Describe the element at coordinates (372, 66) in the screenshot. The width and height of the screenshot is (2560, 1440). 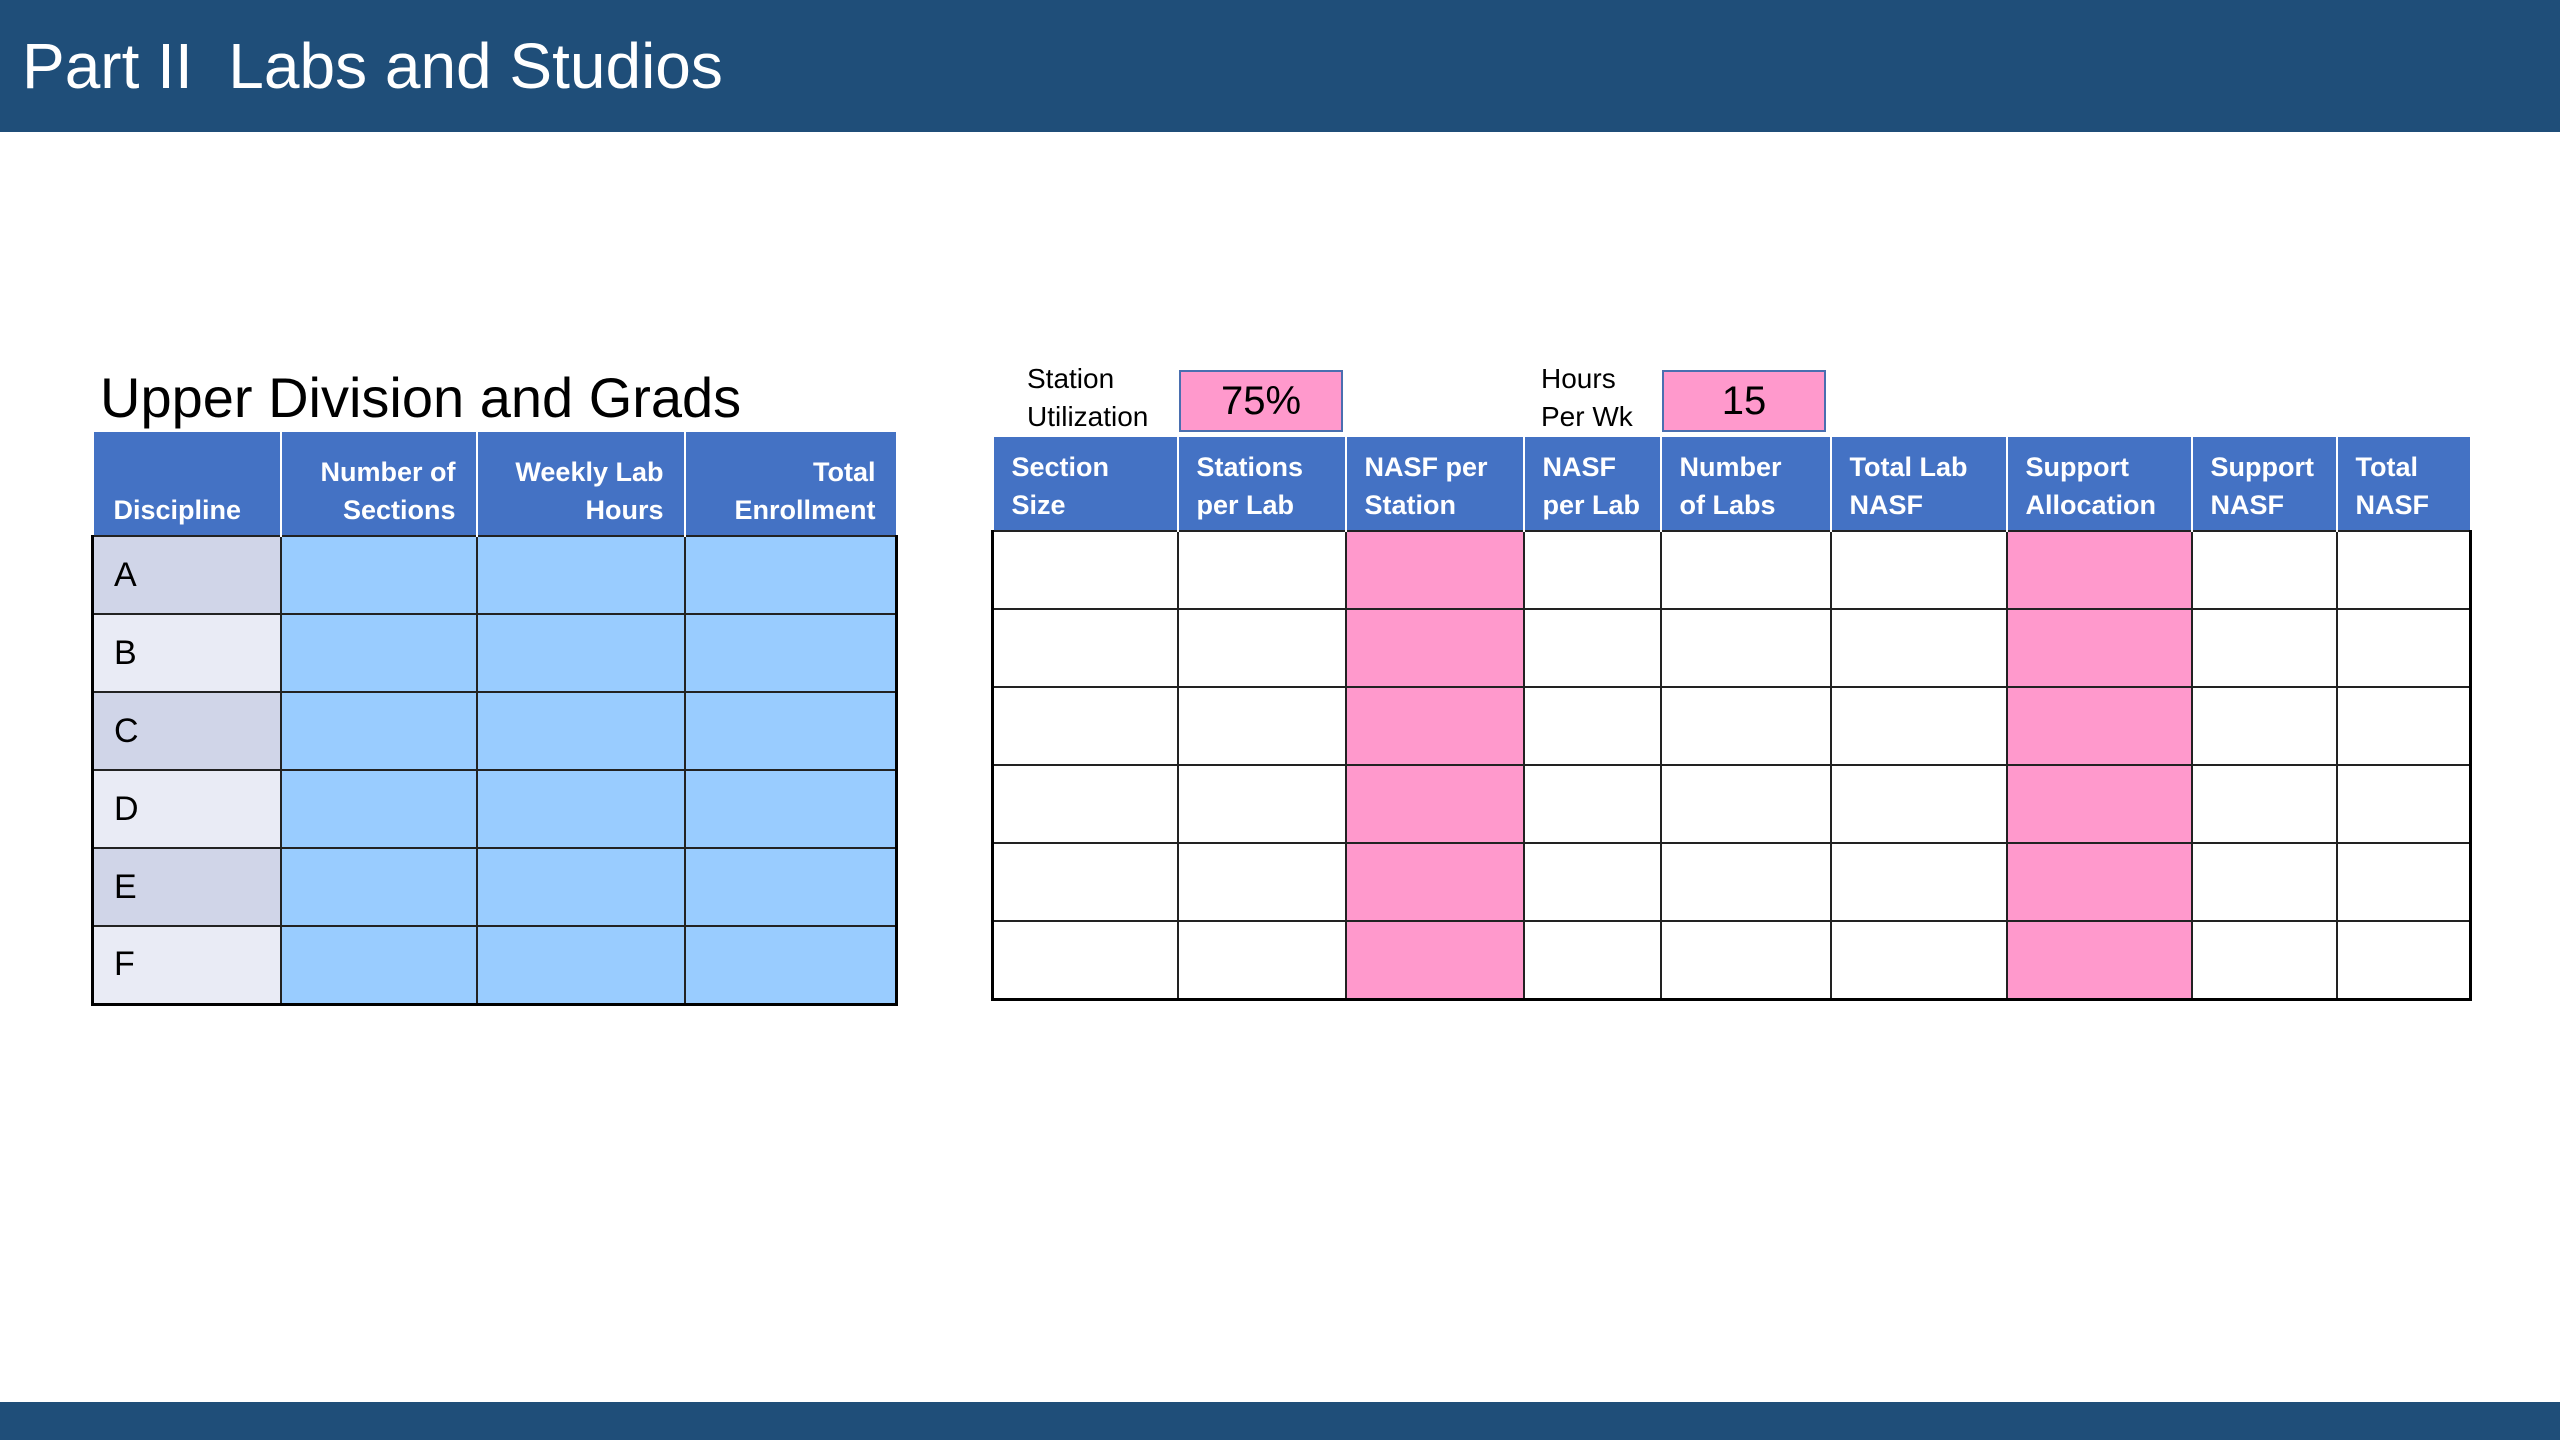
I see `slide-title: Part II Labs and Studios` at that location.